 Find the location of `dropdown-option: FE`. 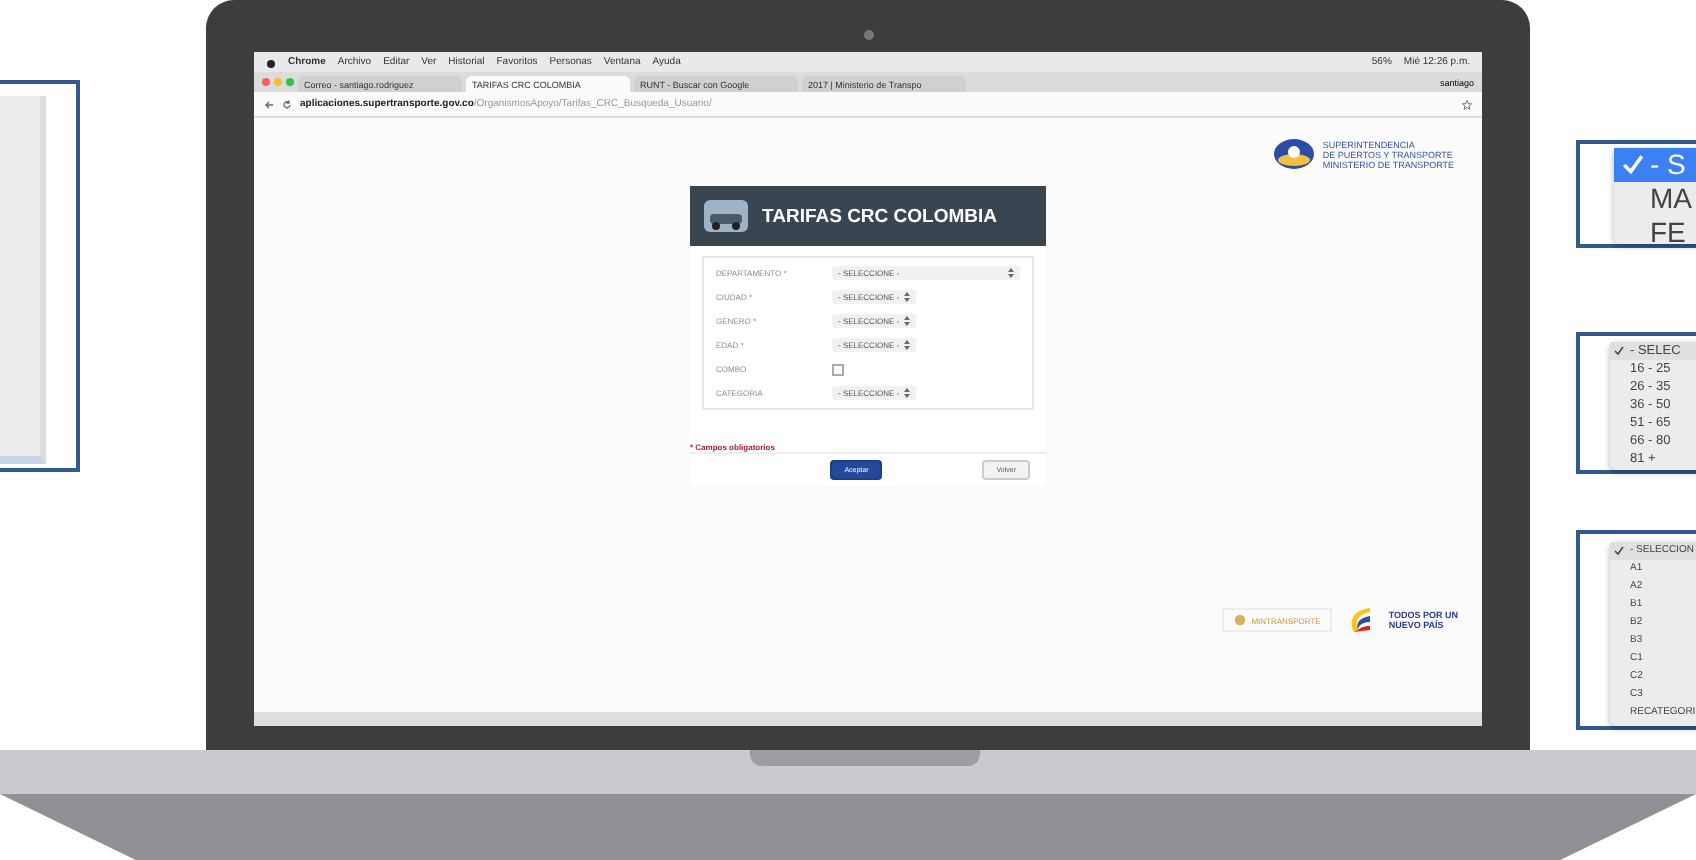

dropdown-option: FE is located at coordinates (1655, 233).